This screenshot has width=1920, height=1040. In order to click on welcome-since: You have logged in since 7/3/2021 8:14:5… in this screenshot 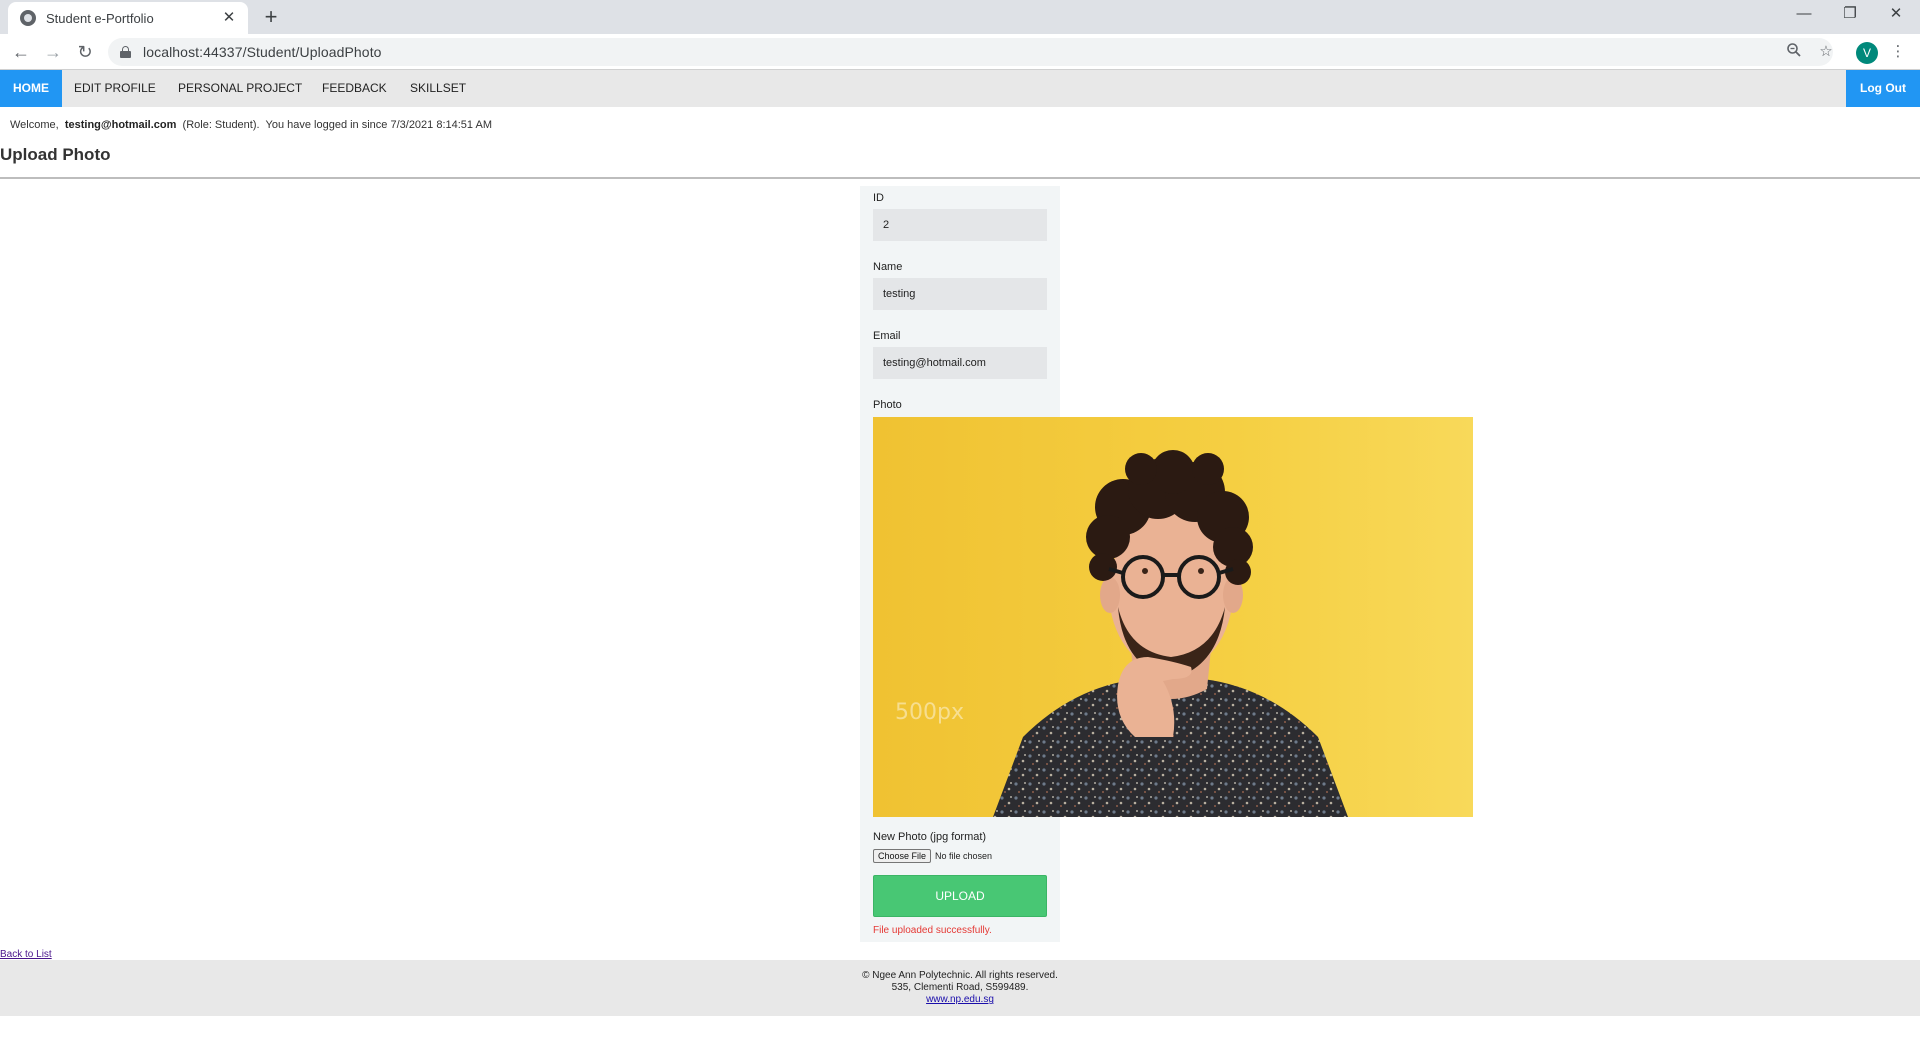, I will do `click(379, 125)`.